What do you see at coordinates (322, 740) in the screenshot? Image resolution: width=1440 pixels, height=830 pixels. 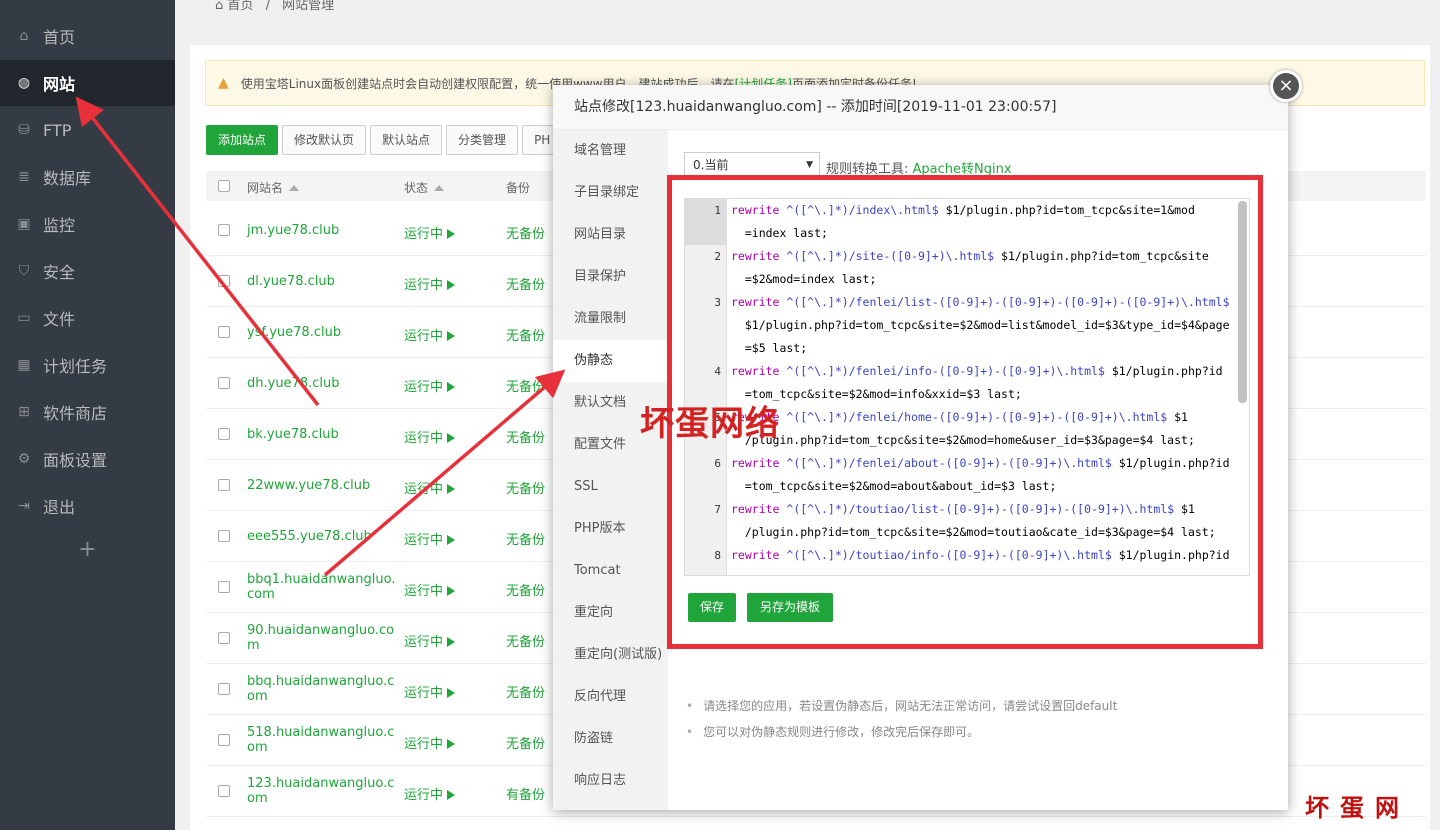 I see `site-name-link: 518.huaidanwangluo.com` at bounding box center [322, 740].